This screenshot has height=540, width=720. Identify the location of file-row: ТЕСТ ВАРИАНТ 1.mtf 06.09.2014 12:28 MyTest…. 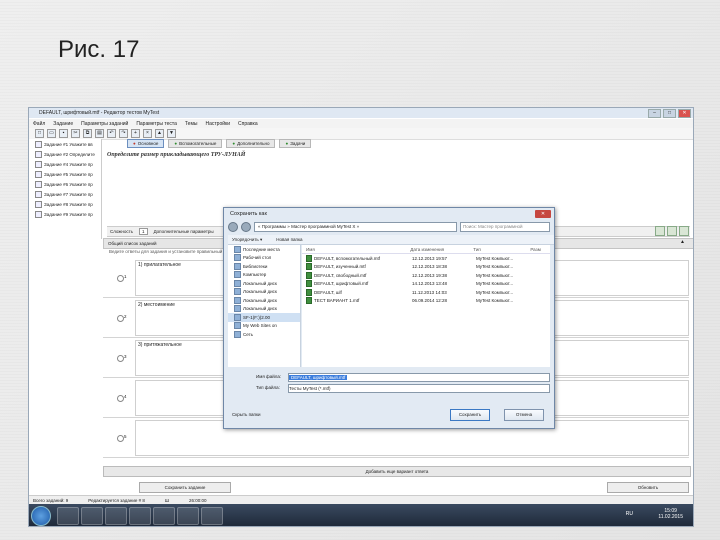
(426, 301).